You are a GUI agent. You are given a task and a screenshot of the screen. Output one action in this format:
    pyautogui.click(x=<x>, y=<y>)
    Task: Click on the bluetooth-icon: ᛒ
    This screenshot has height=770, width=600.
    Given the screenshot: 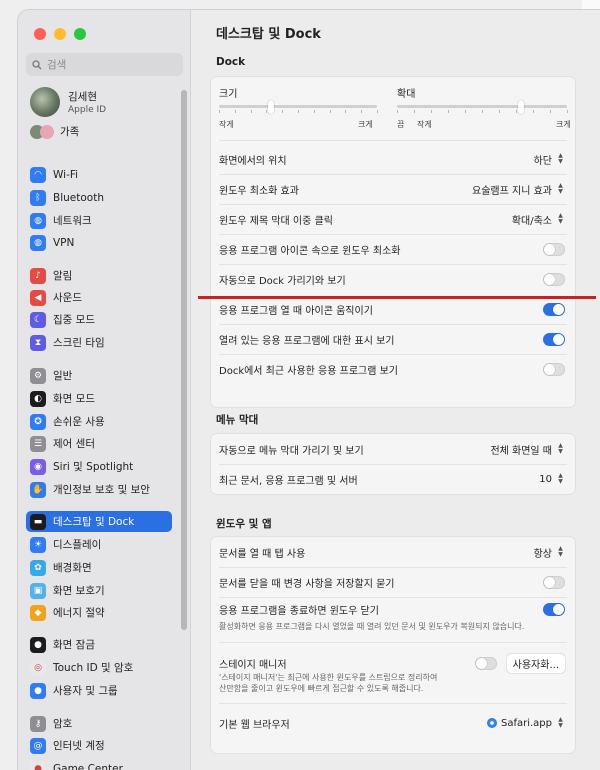 What is the action you would take?
    pyautogui.click(x=38, y=198)
    